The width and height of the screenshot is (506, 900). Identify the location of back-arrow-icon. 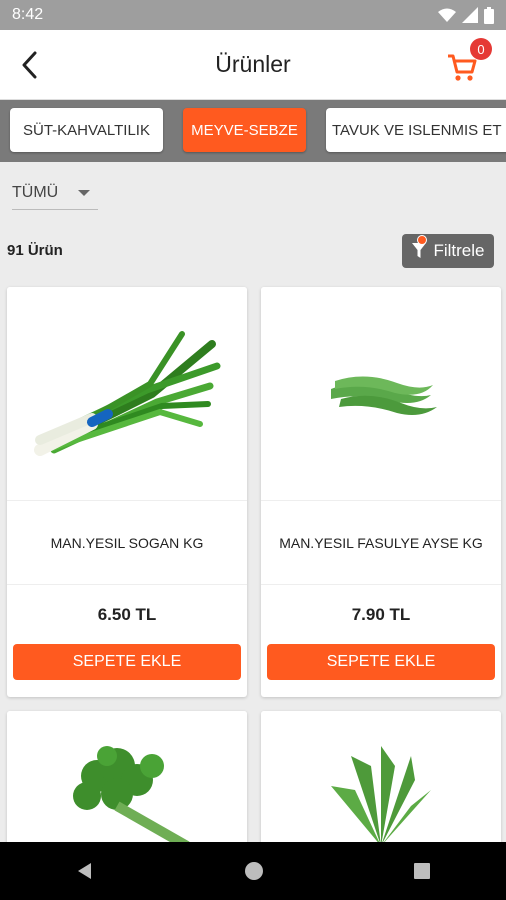
(29, 65).